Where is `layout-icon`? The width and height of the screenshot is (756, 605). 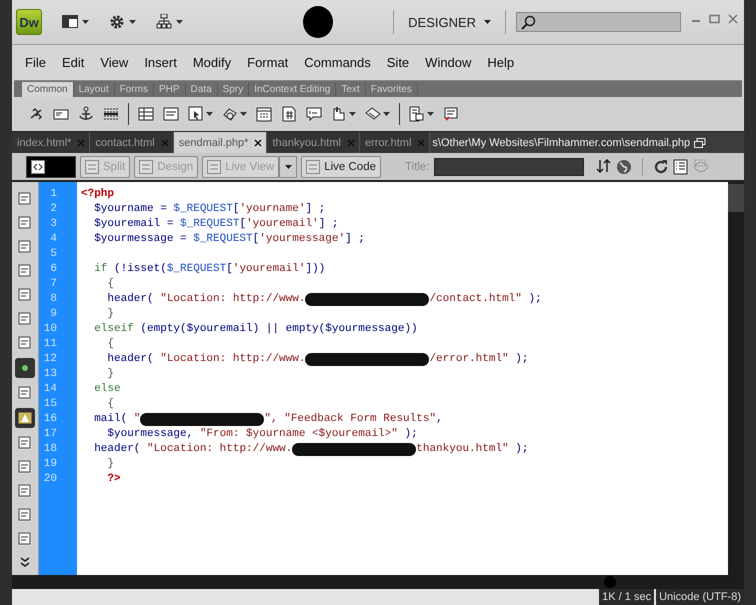 layout-icon is located at coordinates (70, 22).